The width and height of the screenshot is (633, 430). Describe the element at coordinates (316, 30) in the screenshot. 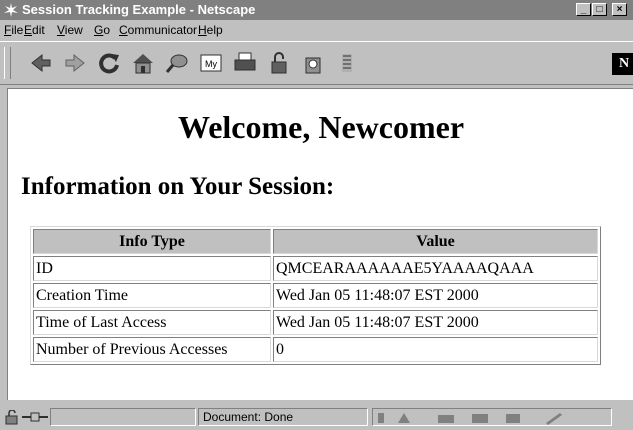

I see `menu-bar: File Edit View Go Communicator Help` at that location.